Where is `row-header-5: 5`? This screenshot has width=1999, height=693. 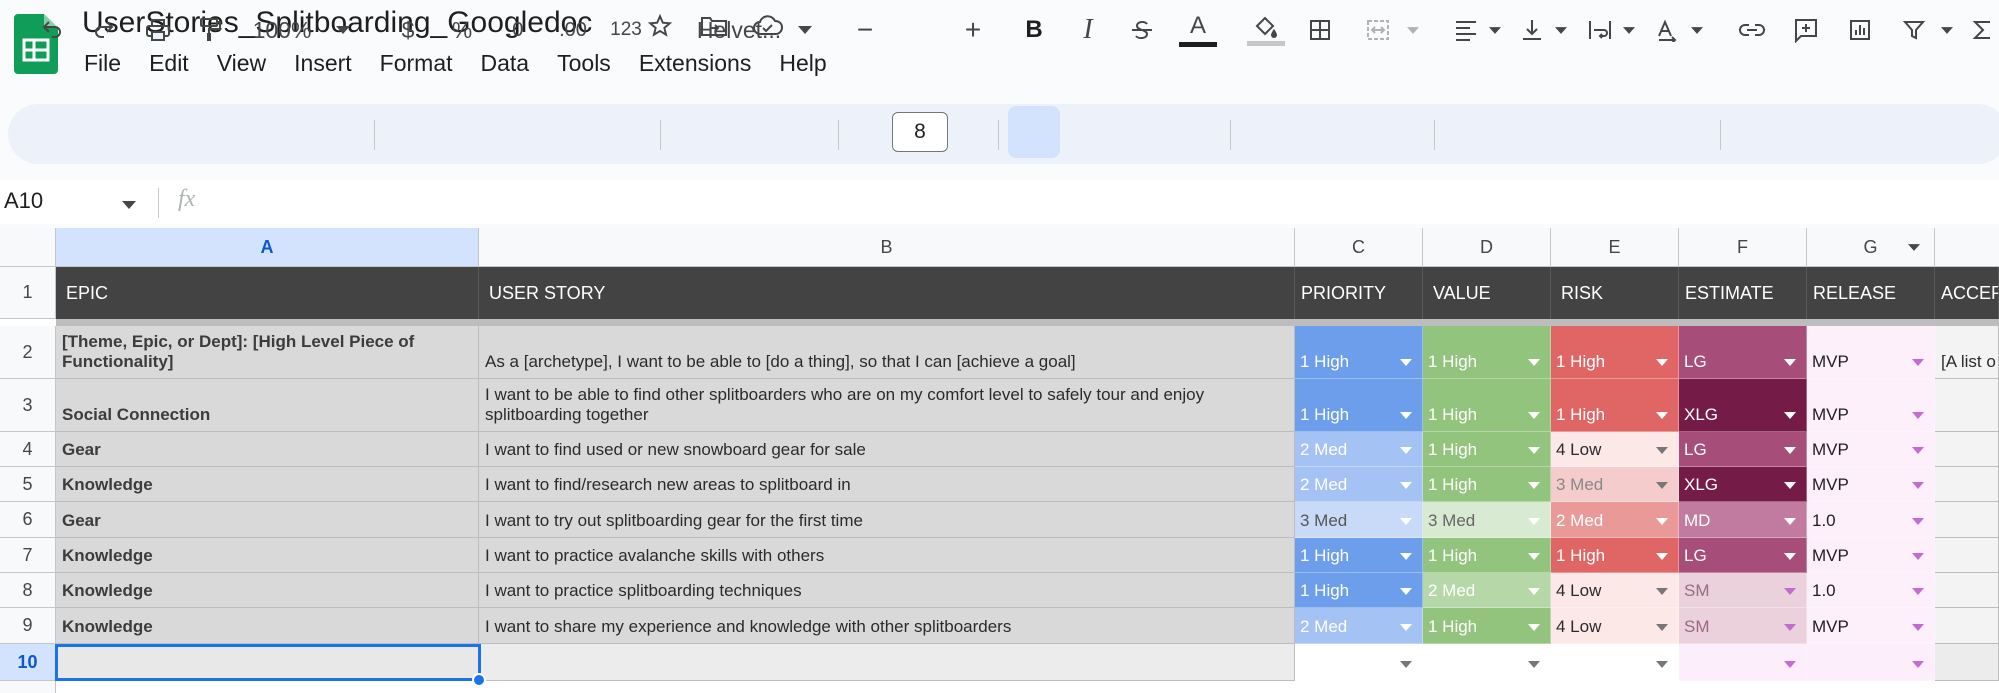
row-header-5: 5 is located at coordinates (28, 484).